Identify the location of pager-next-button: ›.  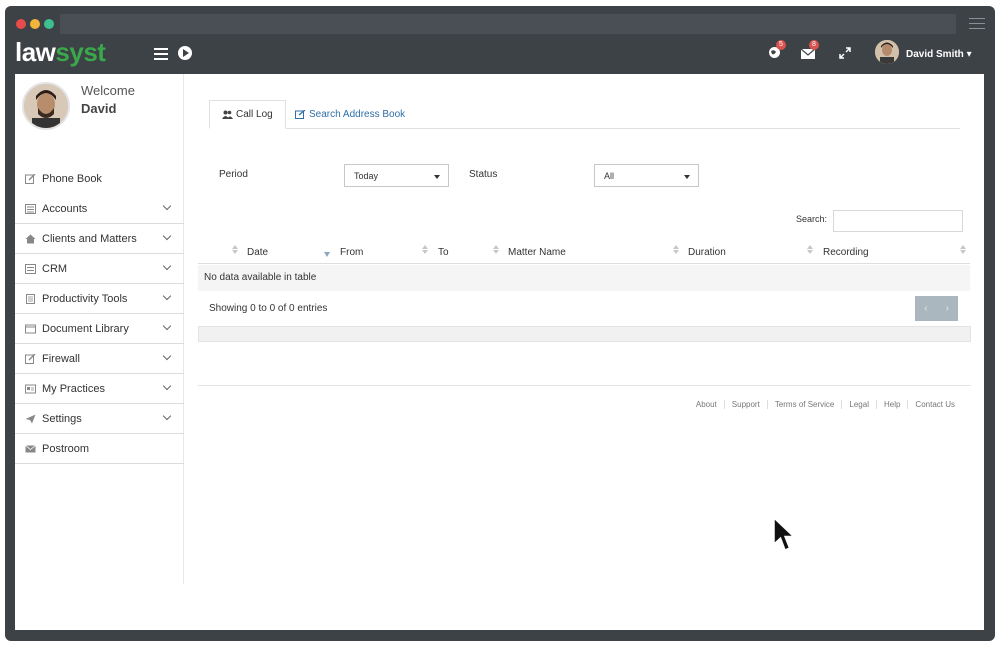
(948, 308).